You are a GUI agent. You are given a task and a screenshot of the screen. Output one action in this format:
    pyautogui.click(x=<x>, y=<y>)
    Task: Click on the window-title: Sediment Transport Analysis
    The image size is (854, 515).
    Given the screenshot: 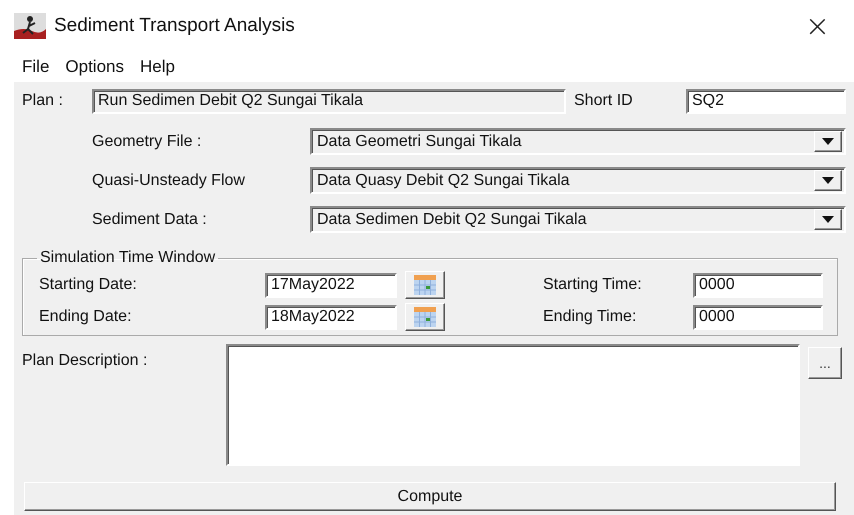 What is the action you would take?
    pyautogui.click(x=175, y=26)
    